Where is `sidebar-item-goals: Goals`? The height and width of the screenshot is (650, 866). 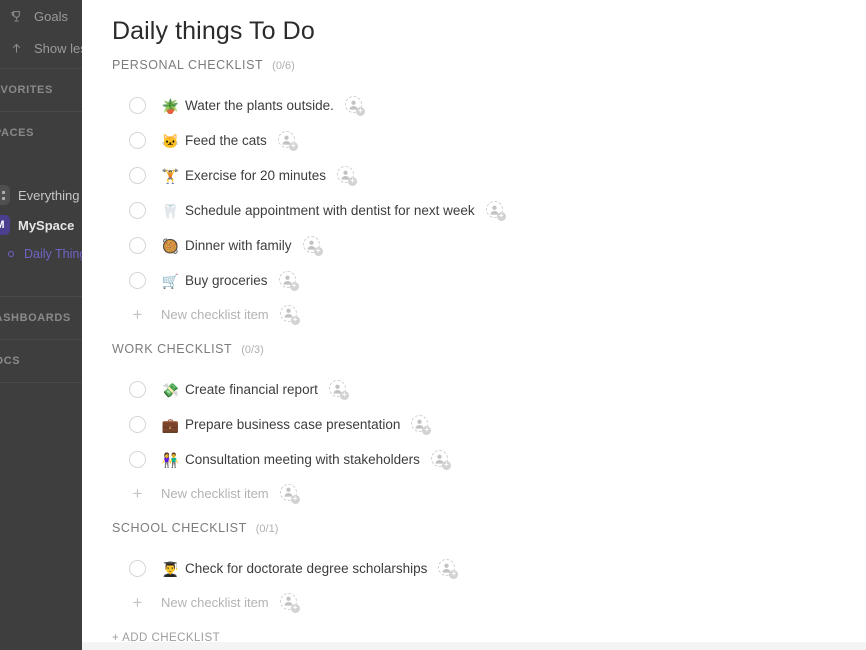
sidebar-item-goals: Goals is located at coordinates (41, 16).